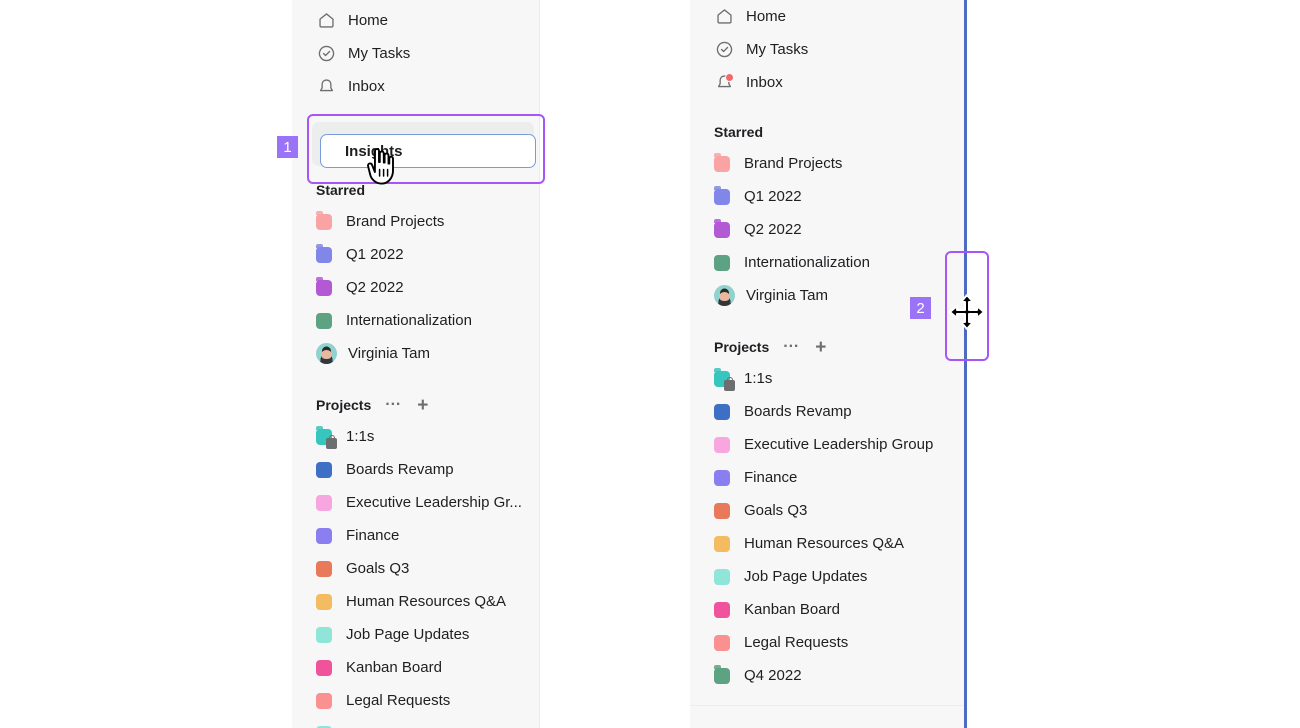  Describe the element at coordinates (806, 576) in the screenshot. I see `project-item-label: Job Page Updates` at that location.